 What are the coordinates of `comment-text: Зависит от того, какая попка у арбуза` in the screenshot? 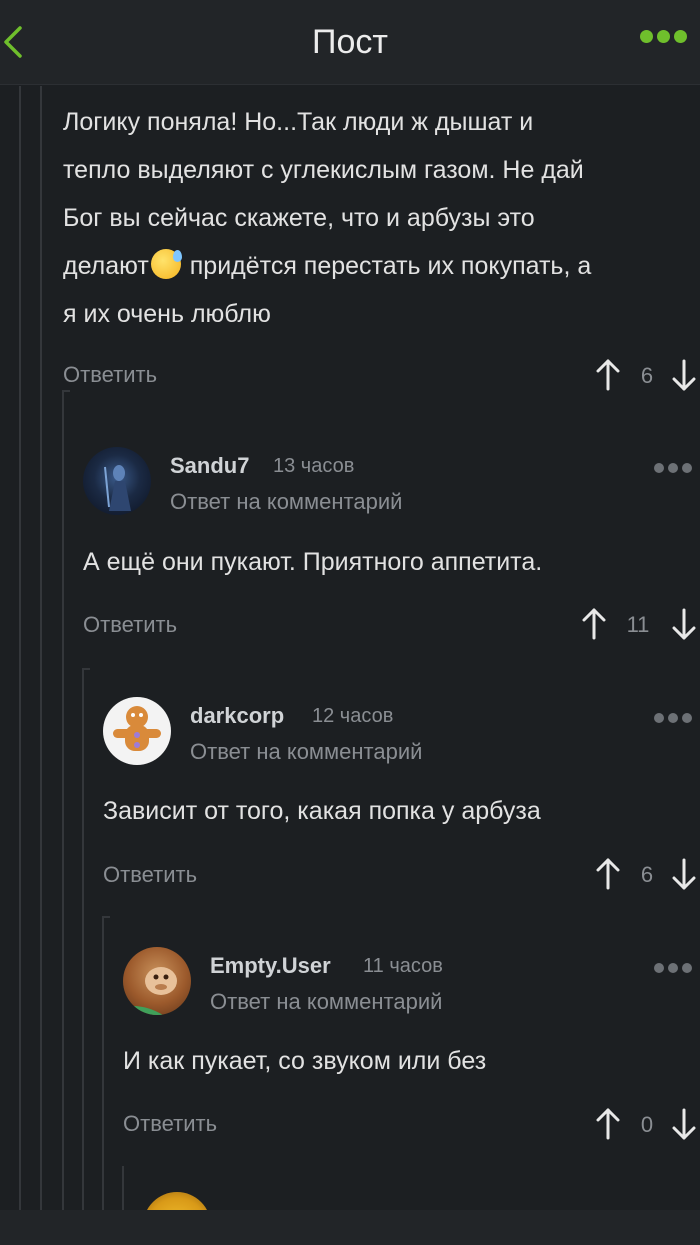 It's located at (322, 811).